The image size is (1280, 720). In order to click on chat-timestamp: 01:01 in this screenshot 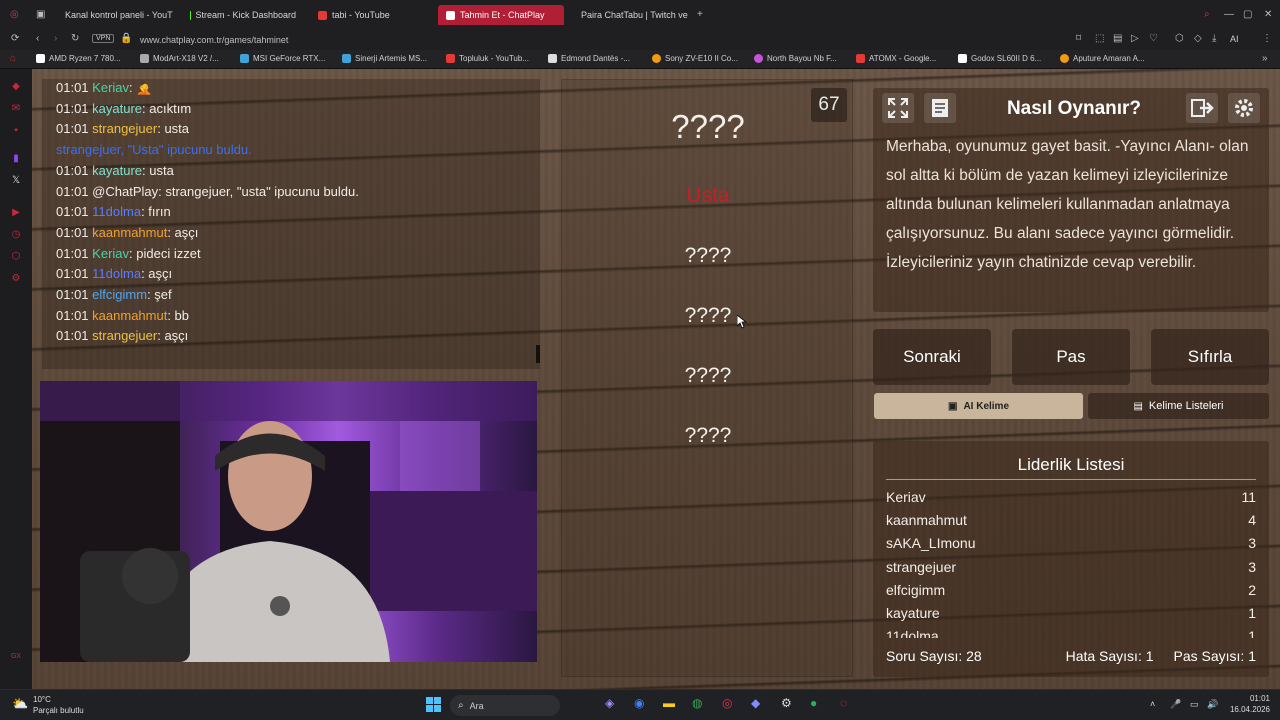, I will do `click(72, 191)`.